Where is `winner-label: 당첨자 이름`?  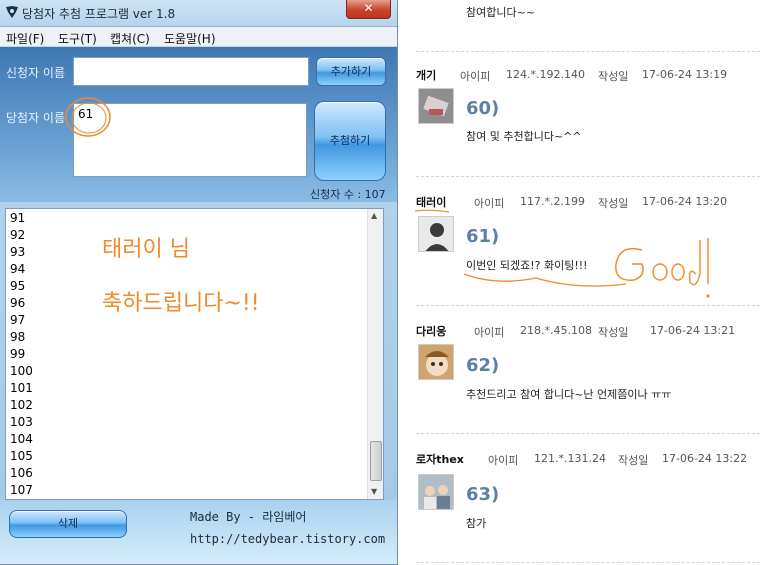 winner-label: 당첨자 이름 is located at coordinates (36, 118).